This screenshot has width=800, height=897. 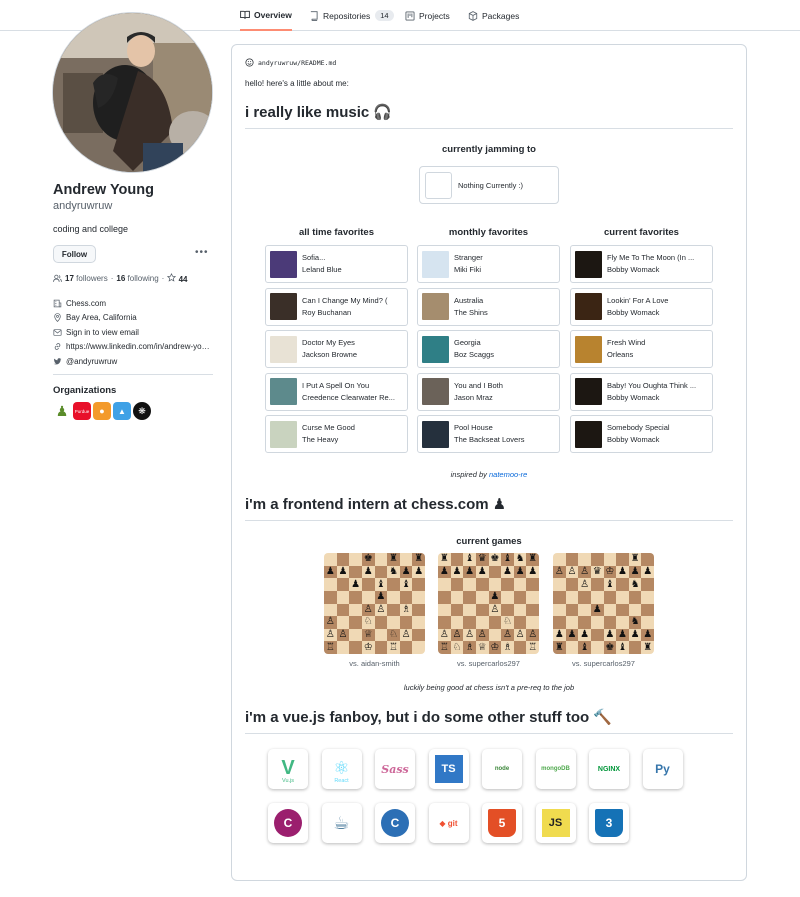 What do you see at coordinates (277, 63) in the screenshot?
I see `readme-owner: andyruwruw` at bounding box center [277, 63].